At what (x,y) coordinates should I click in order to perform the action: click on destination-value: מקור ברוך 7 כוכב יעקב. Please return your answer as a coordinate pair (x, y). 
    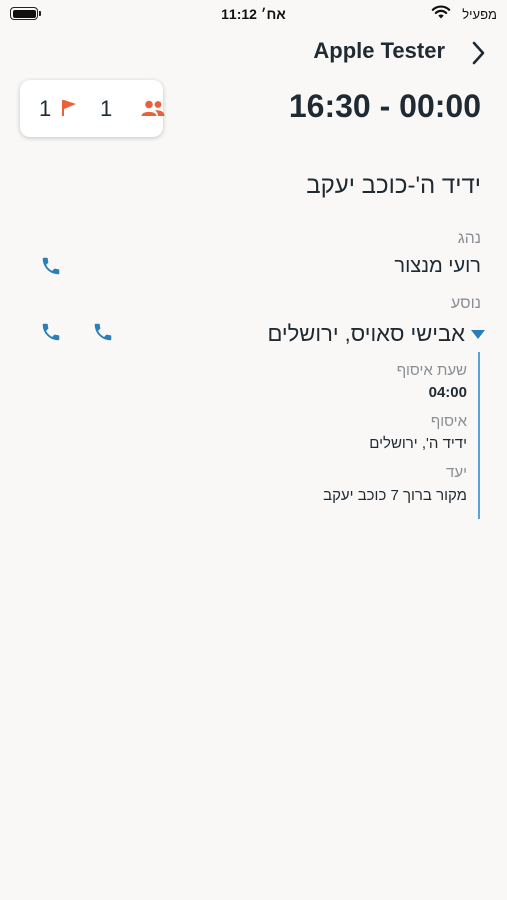
    Looking at the image, I should click on (395, 495).